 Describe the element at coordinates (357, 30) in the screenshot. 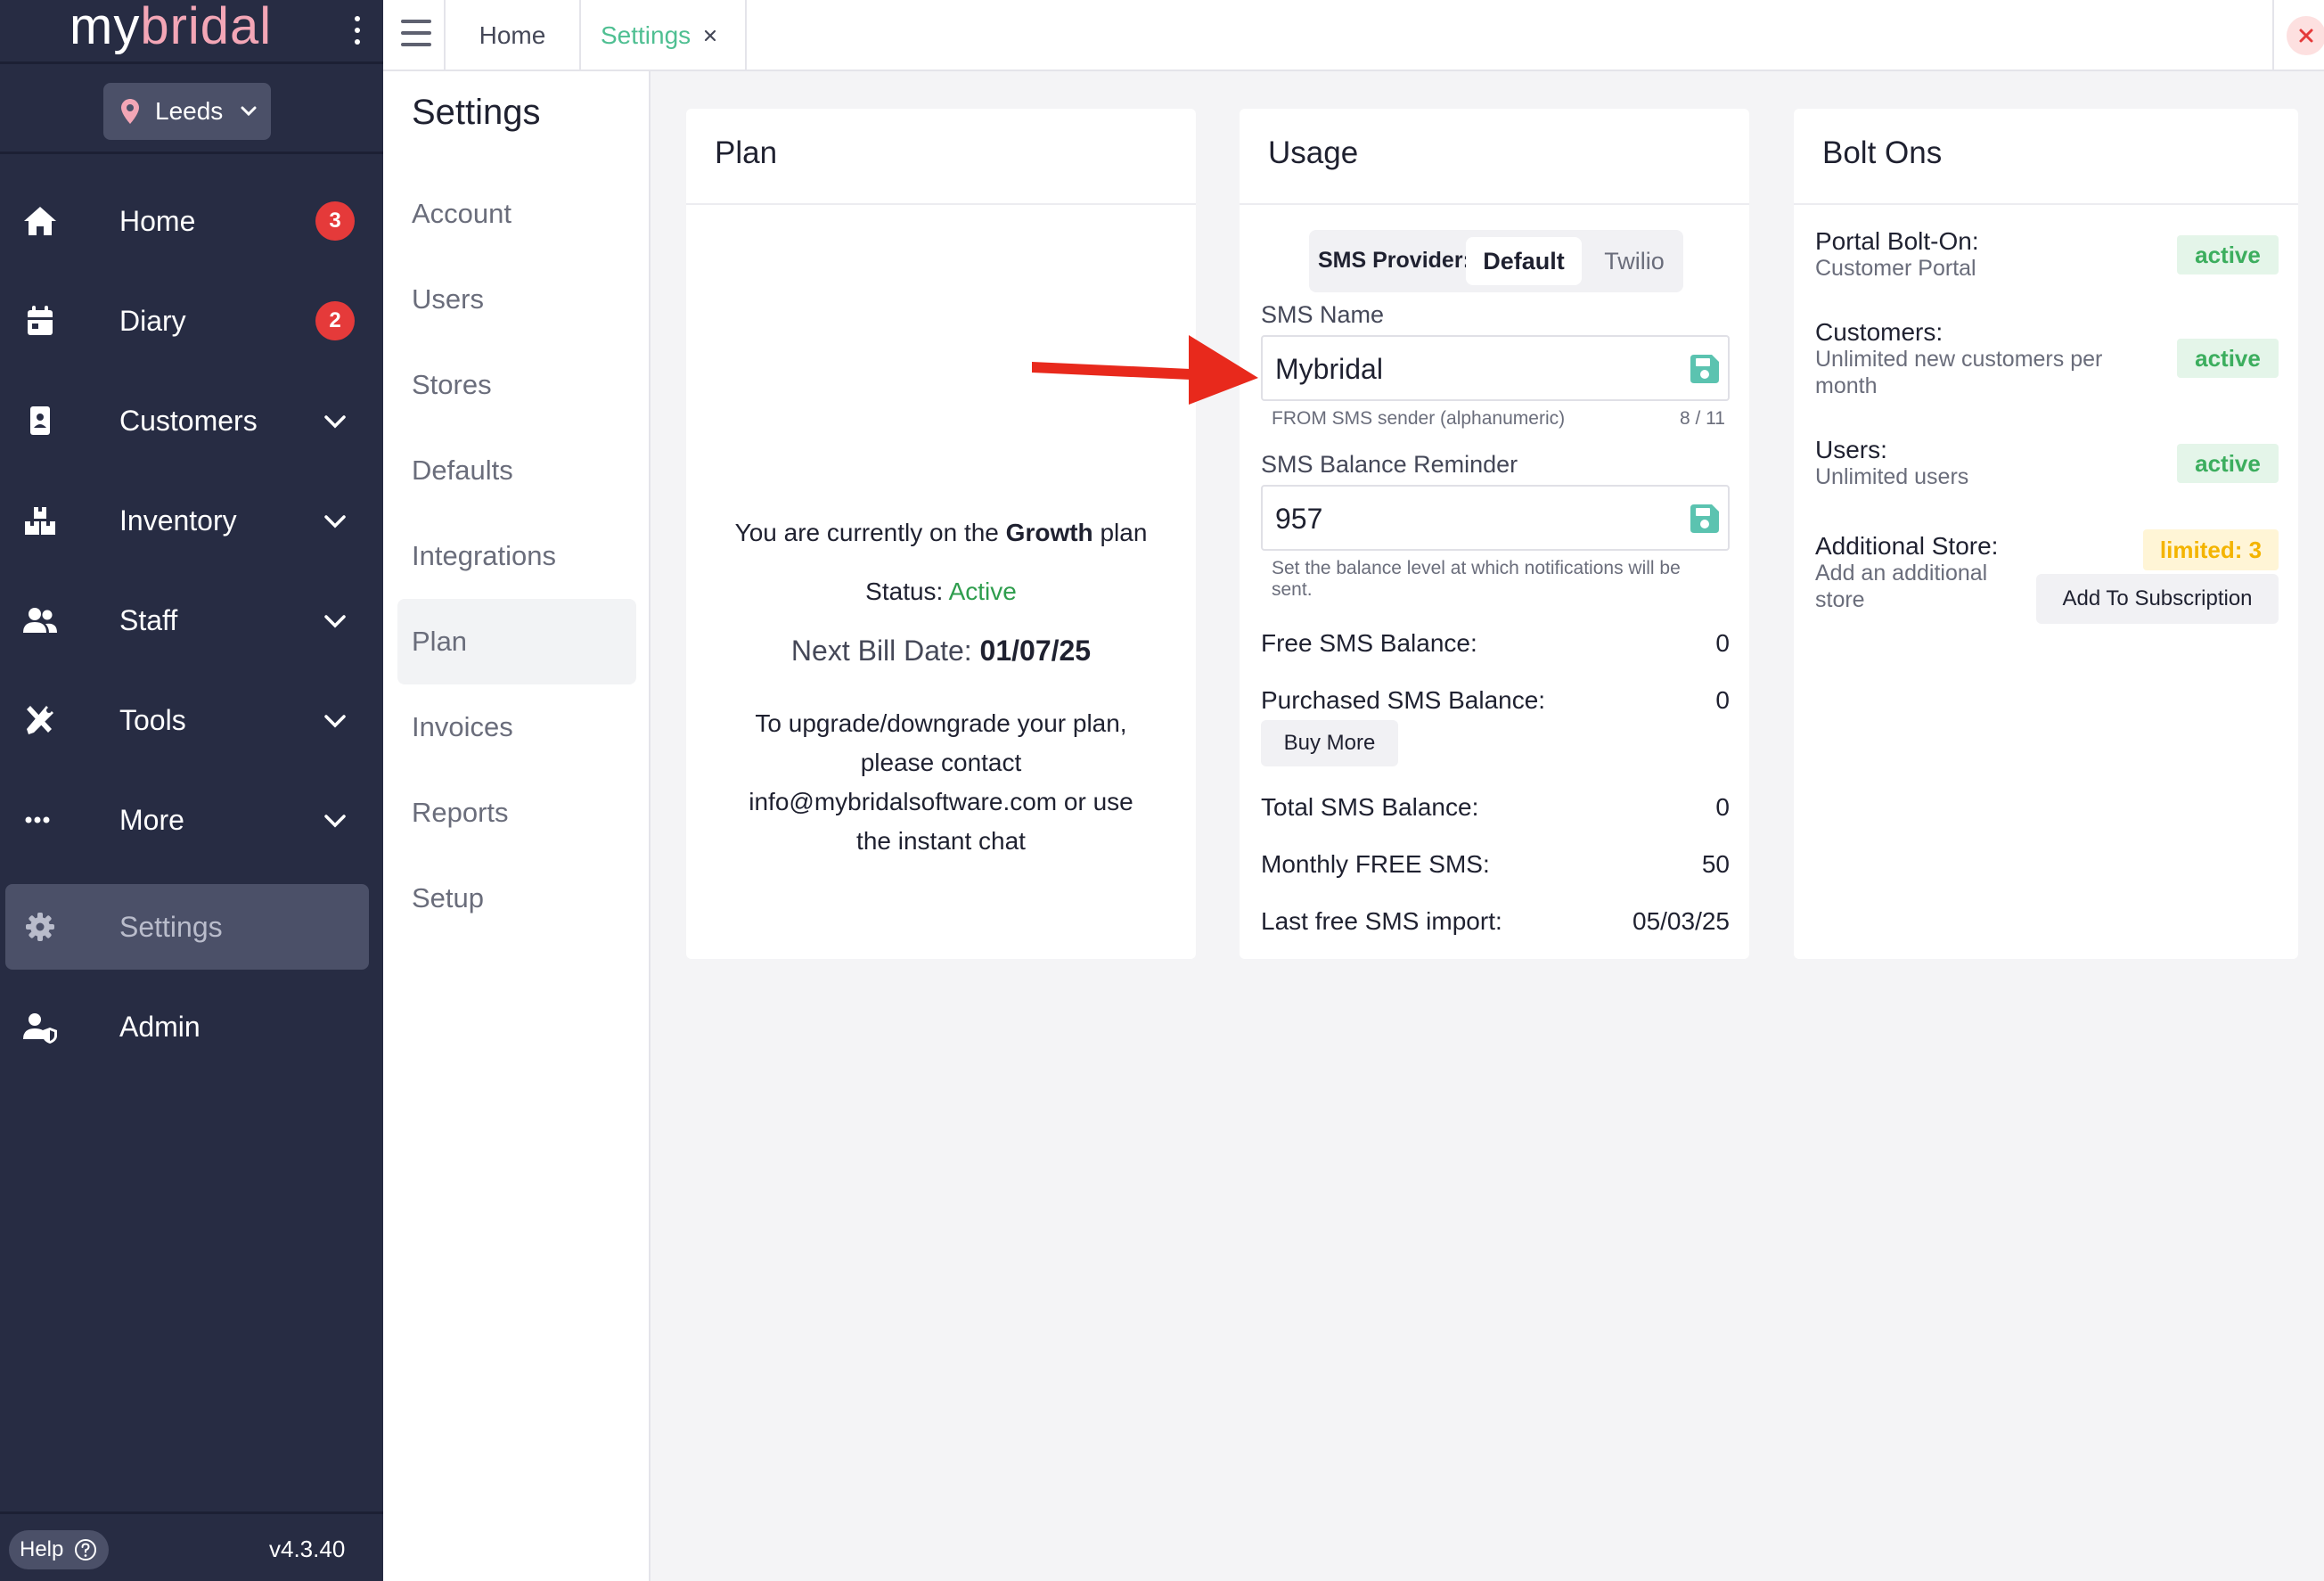

I see `kebab-menu-icon` at that location.